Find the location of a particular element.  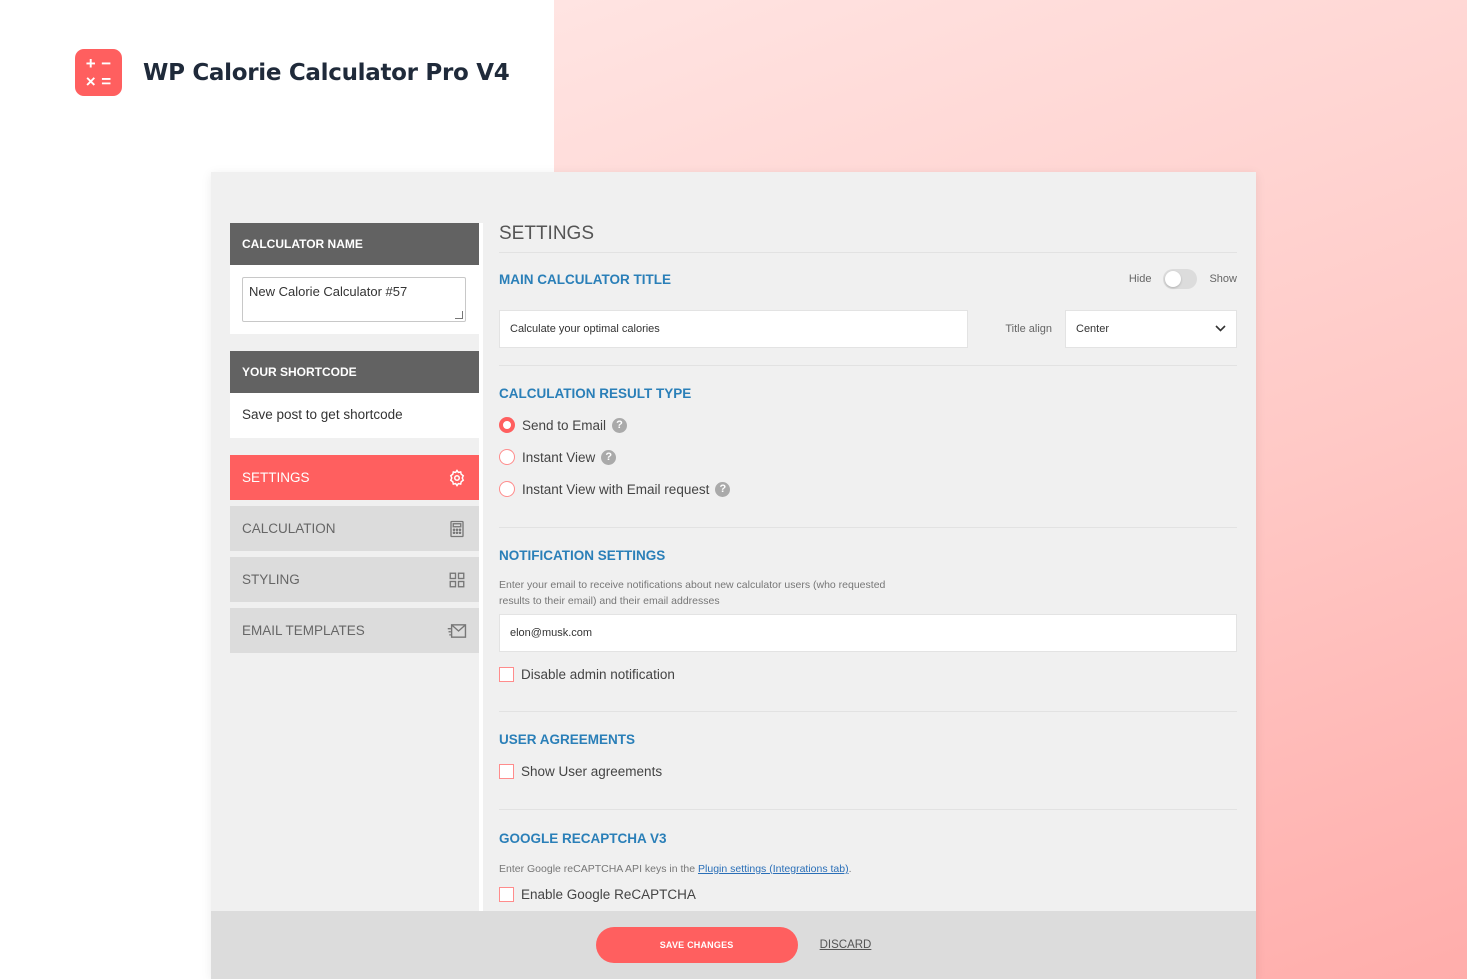

recaptcha-description-suffix: . is located at coordinates (850, 869).